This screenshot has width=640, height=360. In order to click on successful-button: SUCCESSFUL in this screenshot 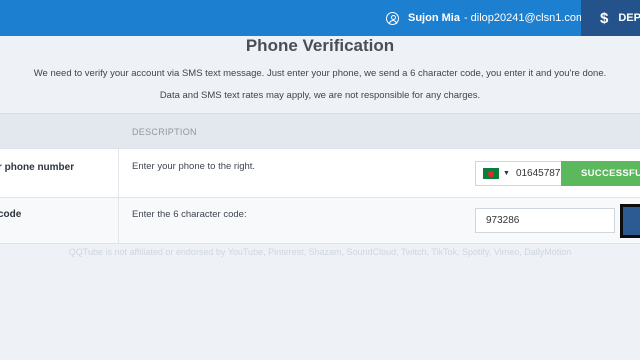, I will do `click(600, 173)`.